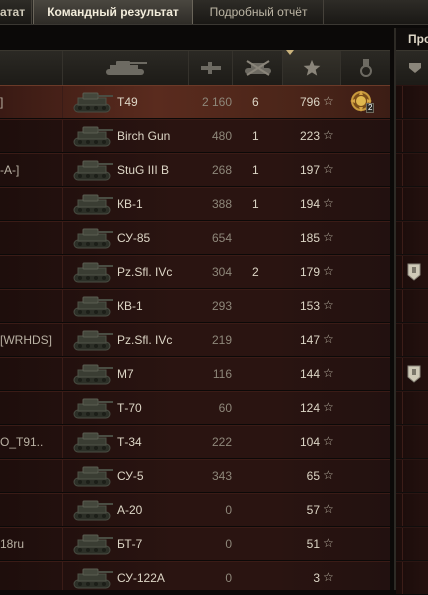 Image resolution: width=428 pixels, height=595 pixels. Describe the element at coordinates (257, 68) in the screenshot. I see `column-kills` at that location.